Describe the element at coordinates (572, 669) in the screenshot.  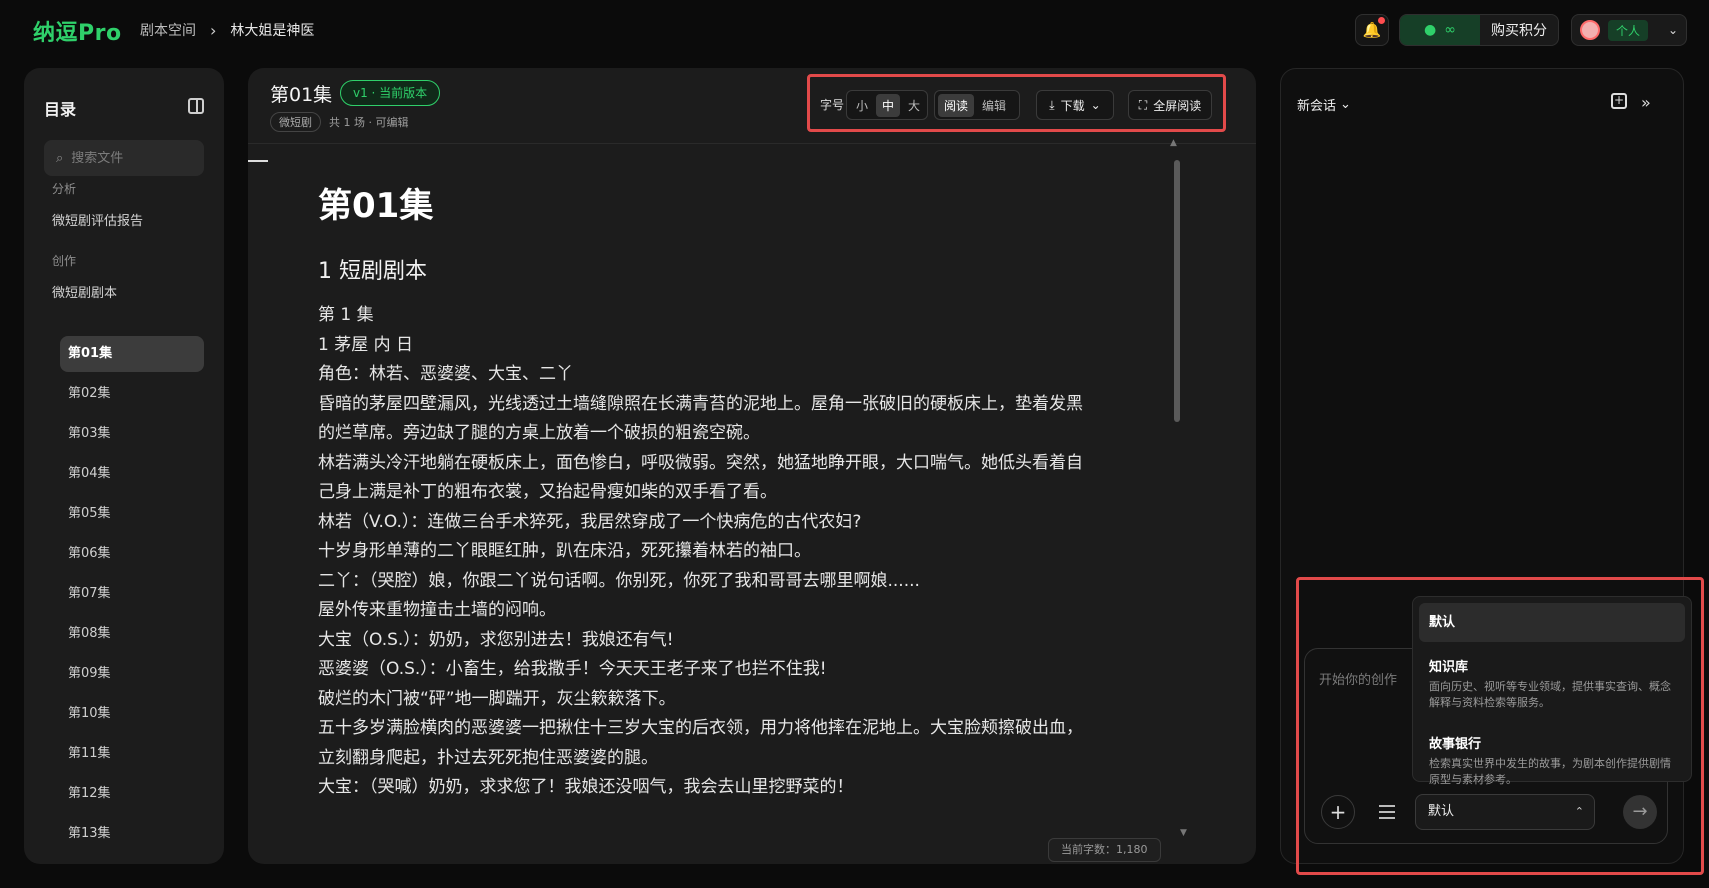
I see `script-line: 恶婆婆（O.S.）：小畜生，给我撒手！今天天王老子来了也拦不住我!` at that location.